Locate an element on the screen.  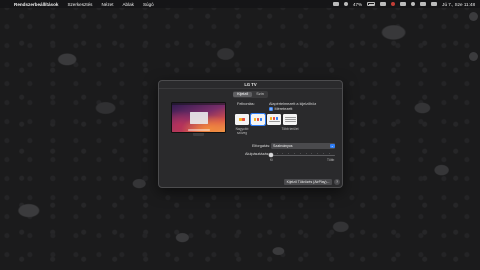
menu-item-view: Nézet is located at coordinates (107, 4).